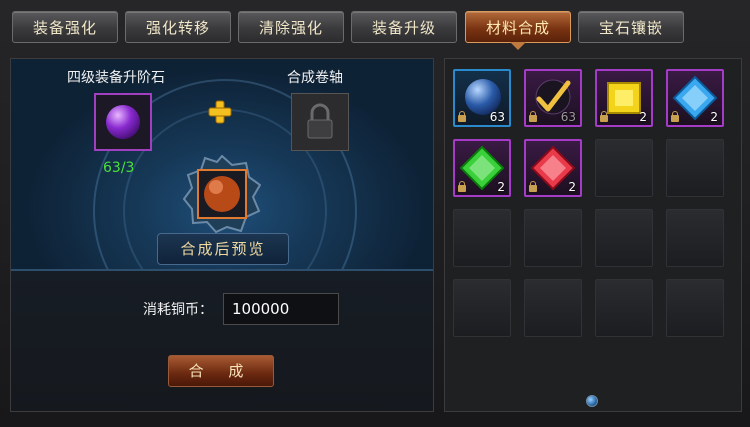  What do you see at coordinates (482, 168) in the screenshot?
I see `inventory-slot-5: 2` at bounding box center [482, 168].